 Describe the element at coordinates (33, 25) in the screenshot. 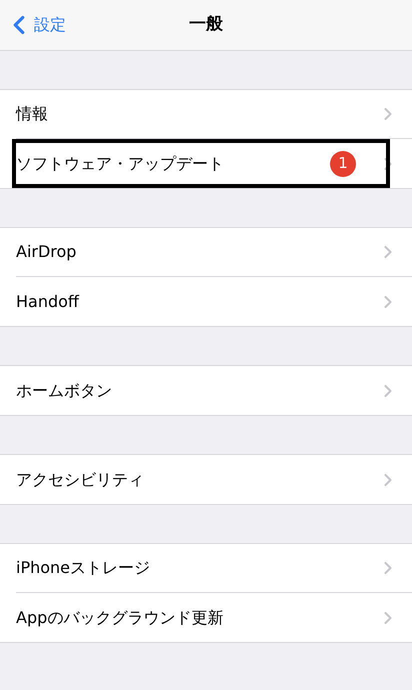

I see `back-button: 設定` at that location.